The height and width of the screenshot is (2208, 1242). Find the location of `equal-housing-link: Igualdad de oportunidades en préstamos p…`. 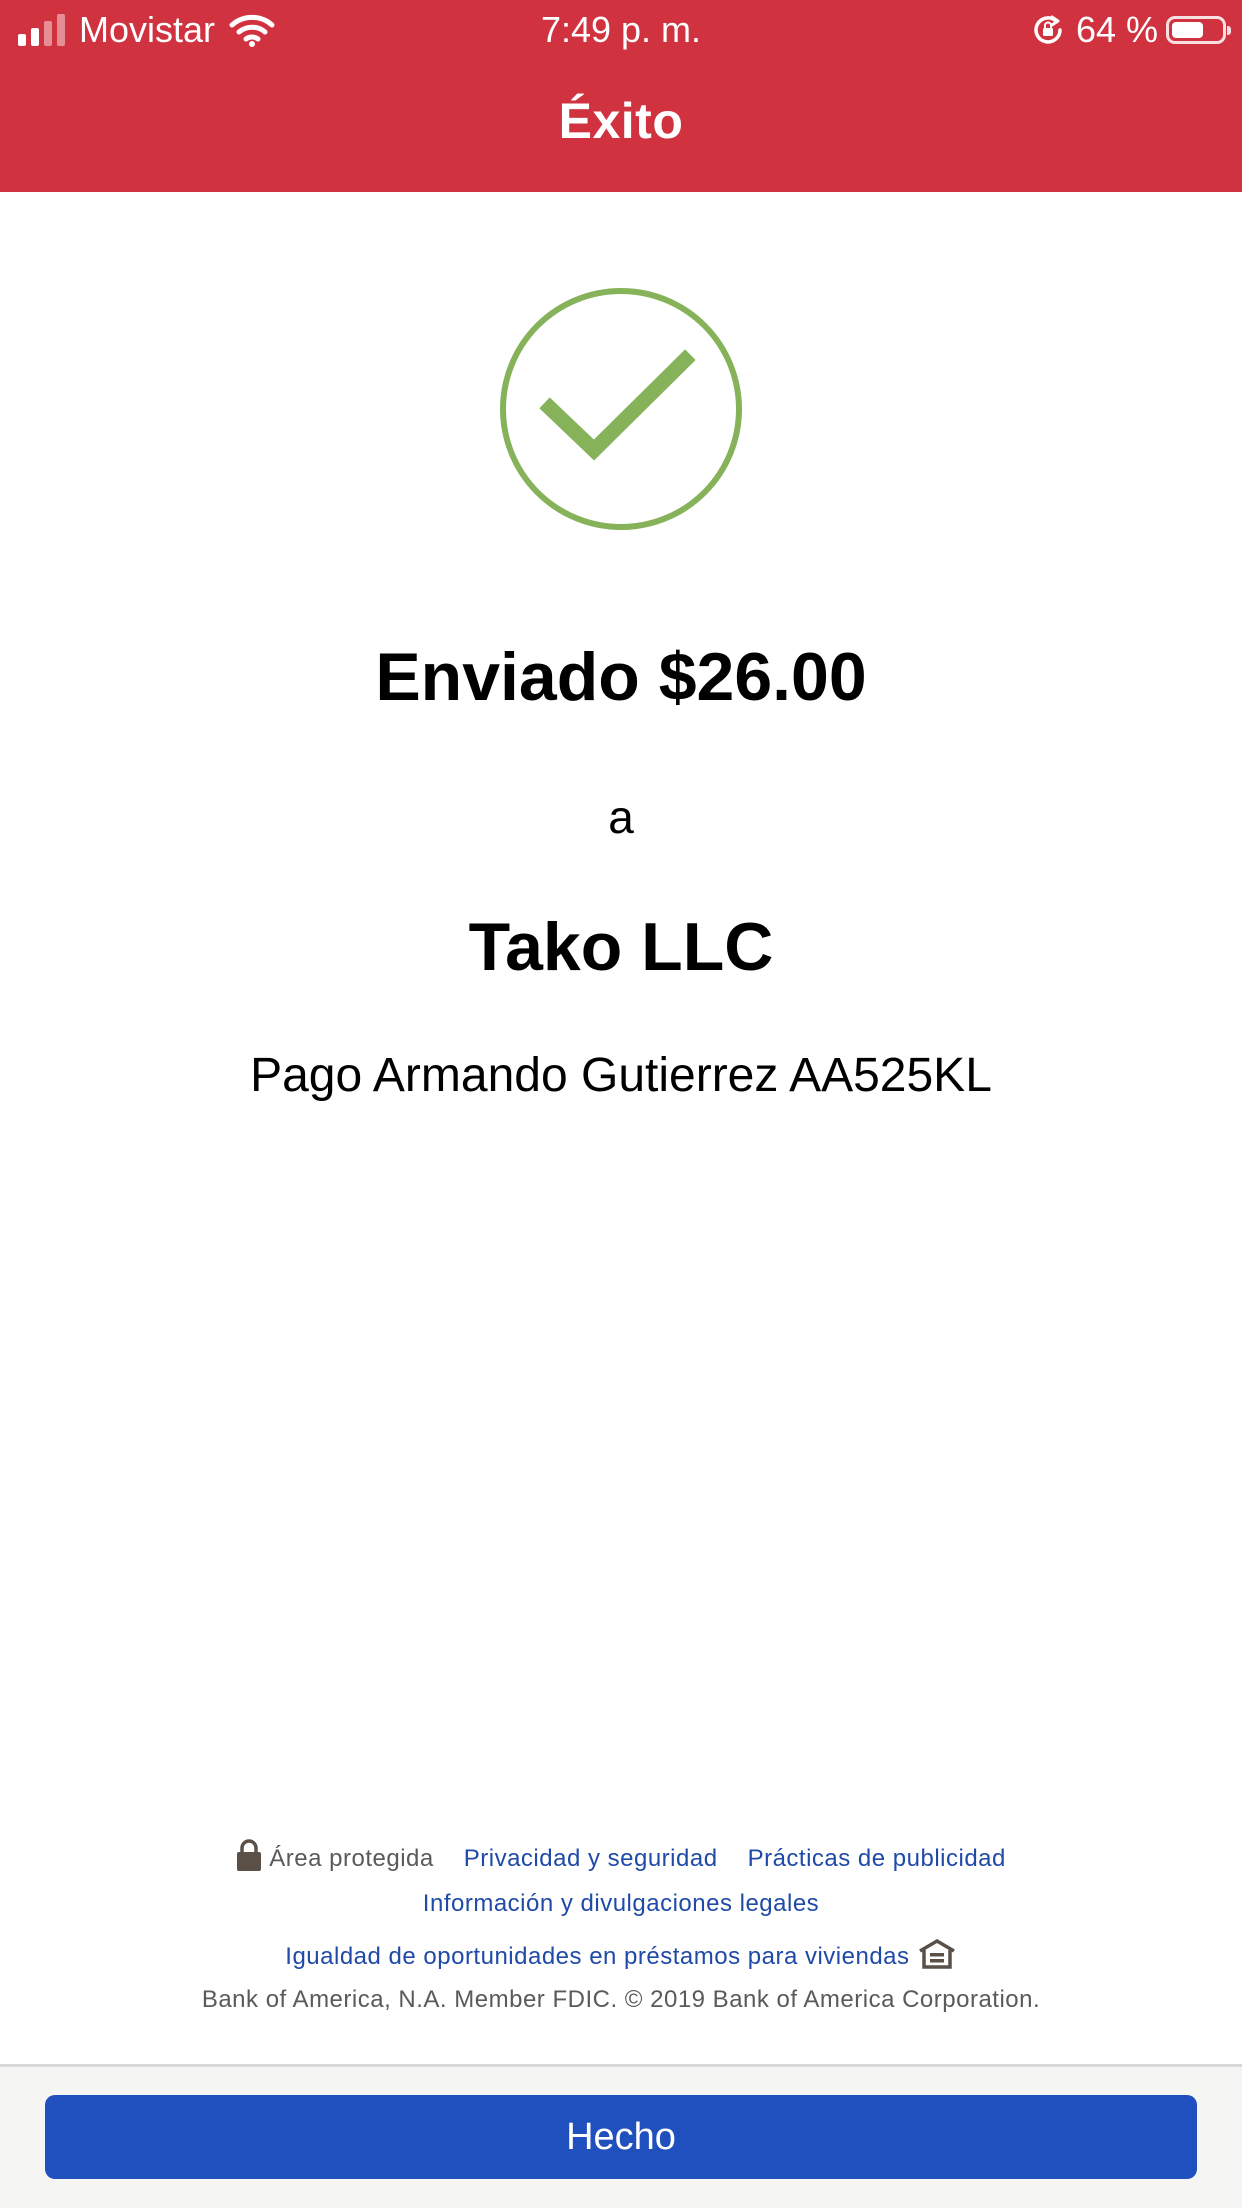

equal-housing-link: Igualdad de oportunidades en préstamos p… is located at coordinates (597, 1956).